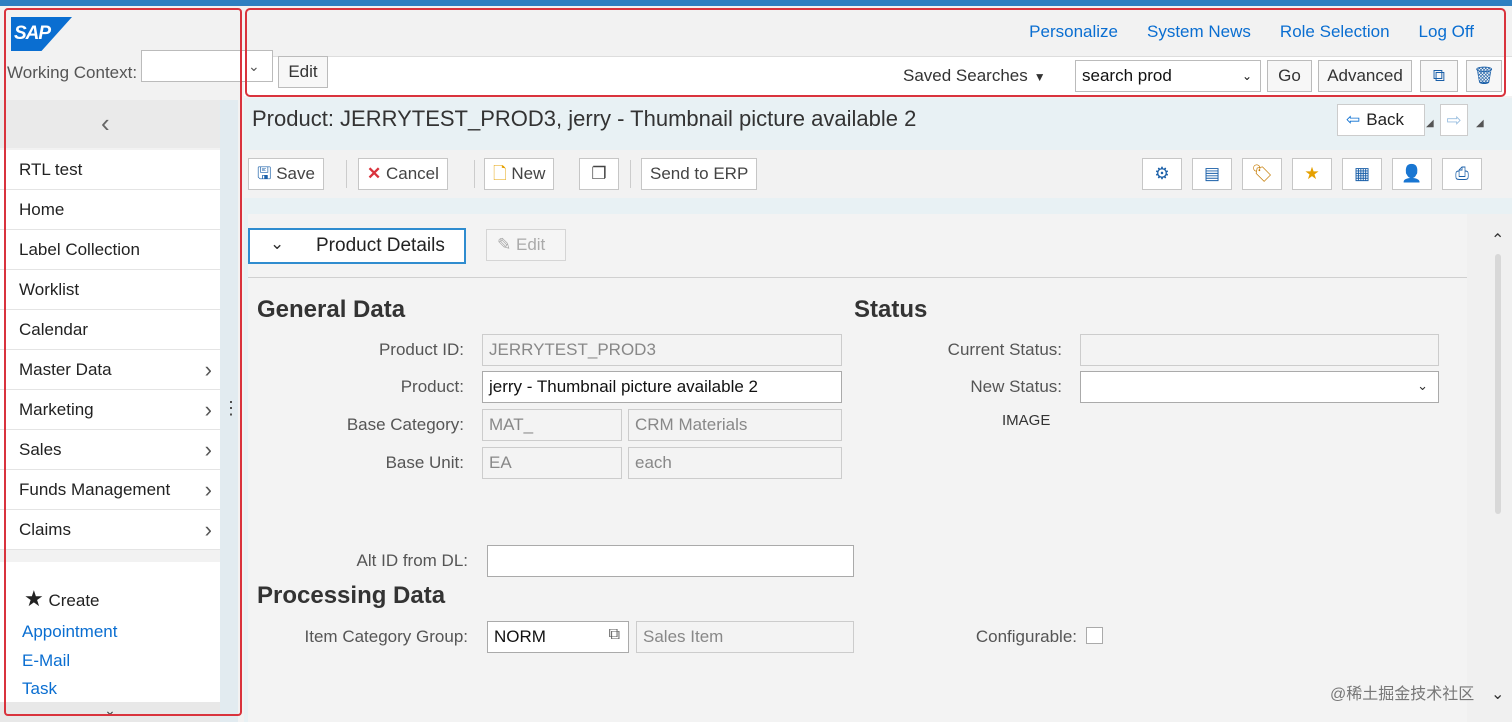  What do you see at coordinates (1462, 174) in the screenshot?
I see `print-button: ⎙` at bounding box center [1462, 174].